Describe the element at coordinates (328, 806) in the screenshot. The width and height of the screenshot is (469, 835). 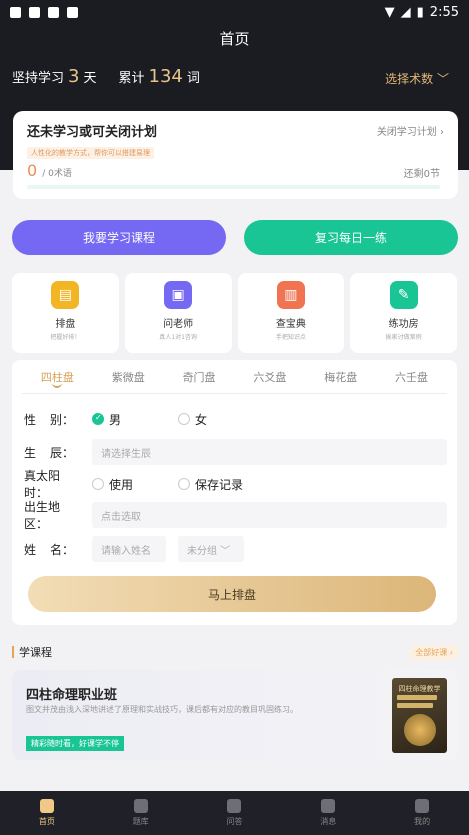
I see `message-icon` at that location.